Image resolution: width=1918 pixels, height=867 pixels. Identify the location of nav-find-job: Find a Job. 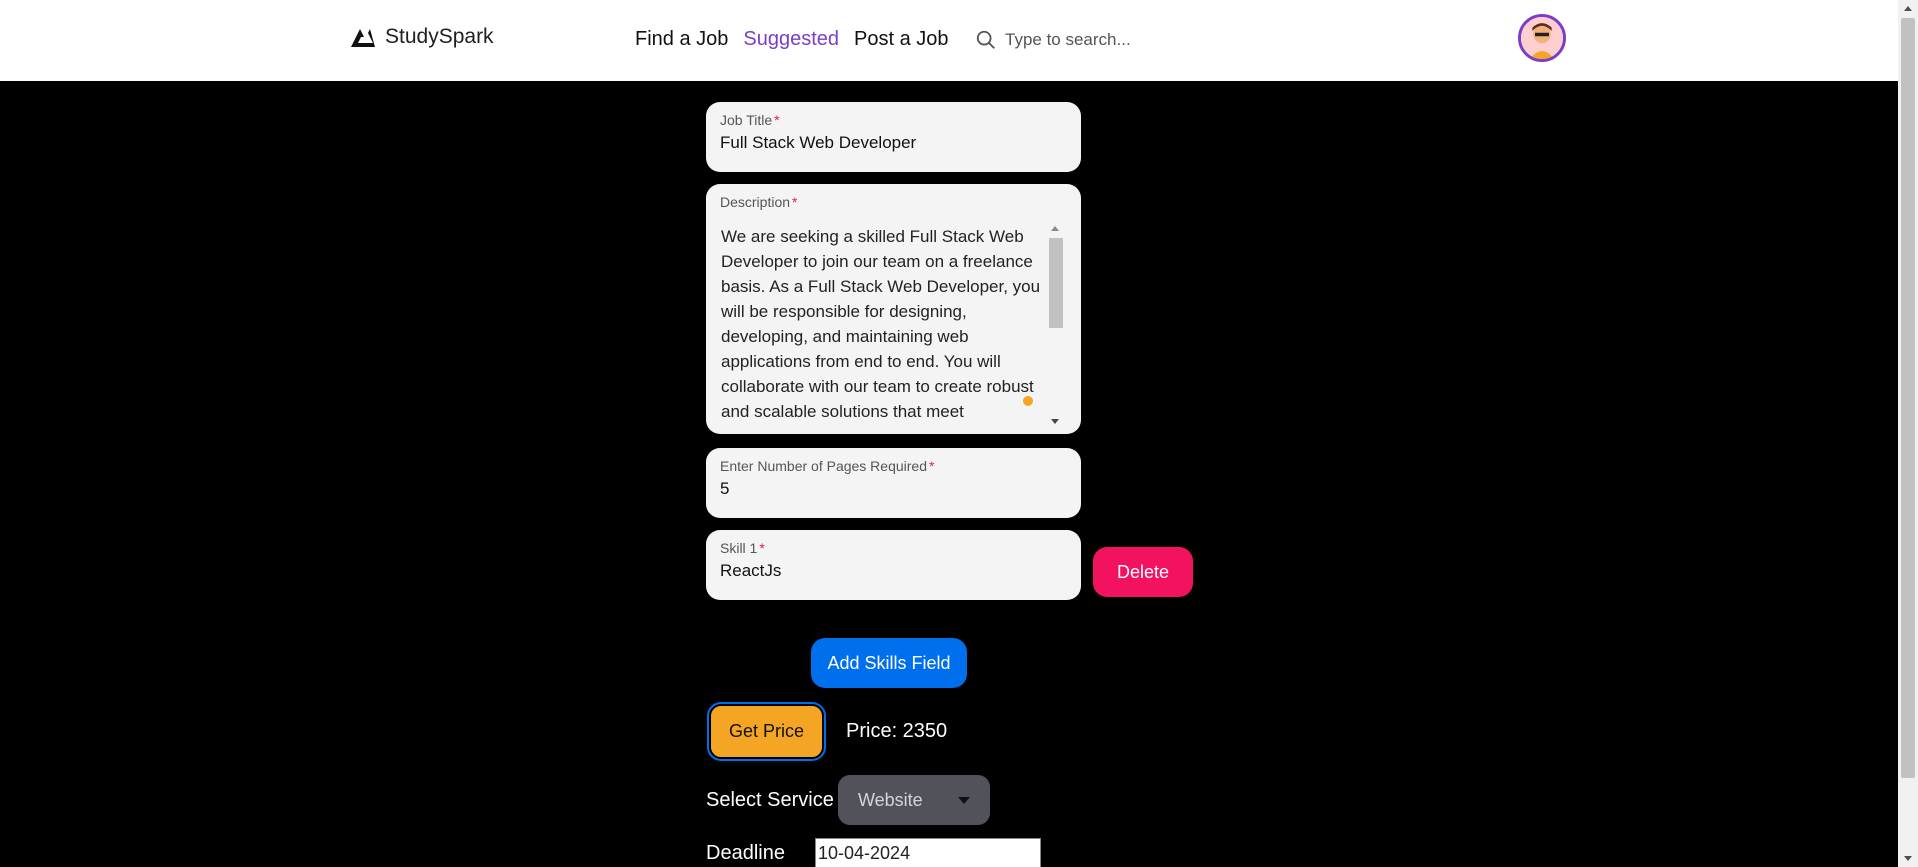
(681, 39).